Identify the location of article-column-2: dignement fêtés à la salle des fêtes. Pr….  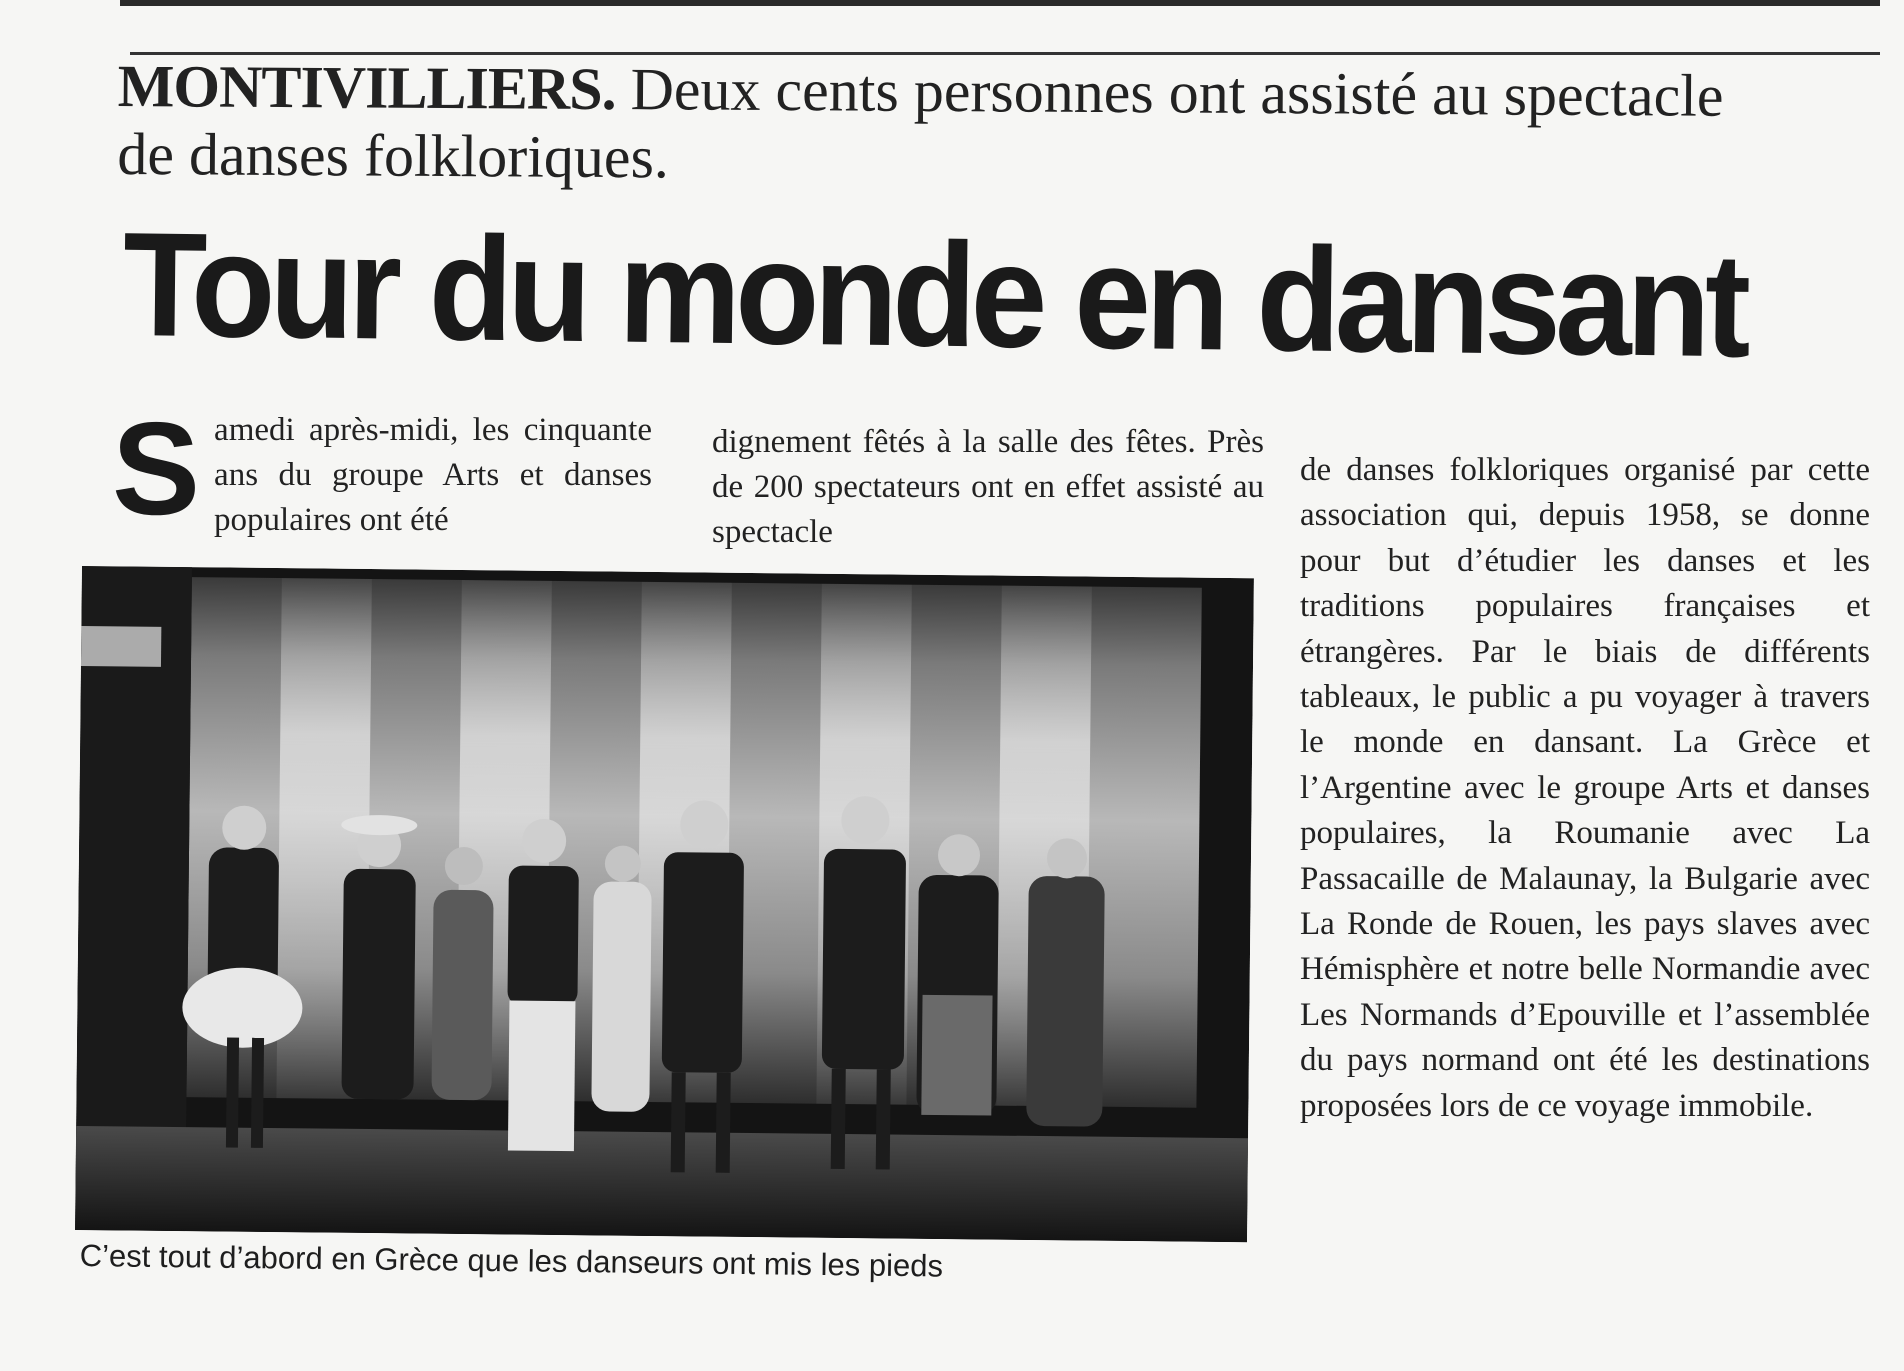
(988, 487).